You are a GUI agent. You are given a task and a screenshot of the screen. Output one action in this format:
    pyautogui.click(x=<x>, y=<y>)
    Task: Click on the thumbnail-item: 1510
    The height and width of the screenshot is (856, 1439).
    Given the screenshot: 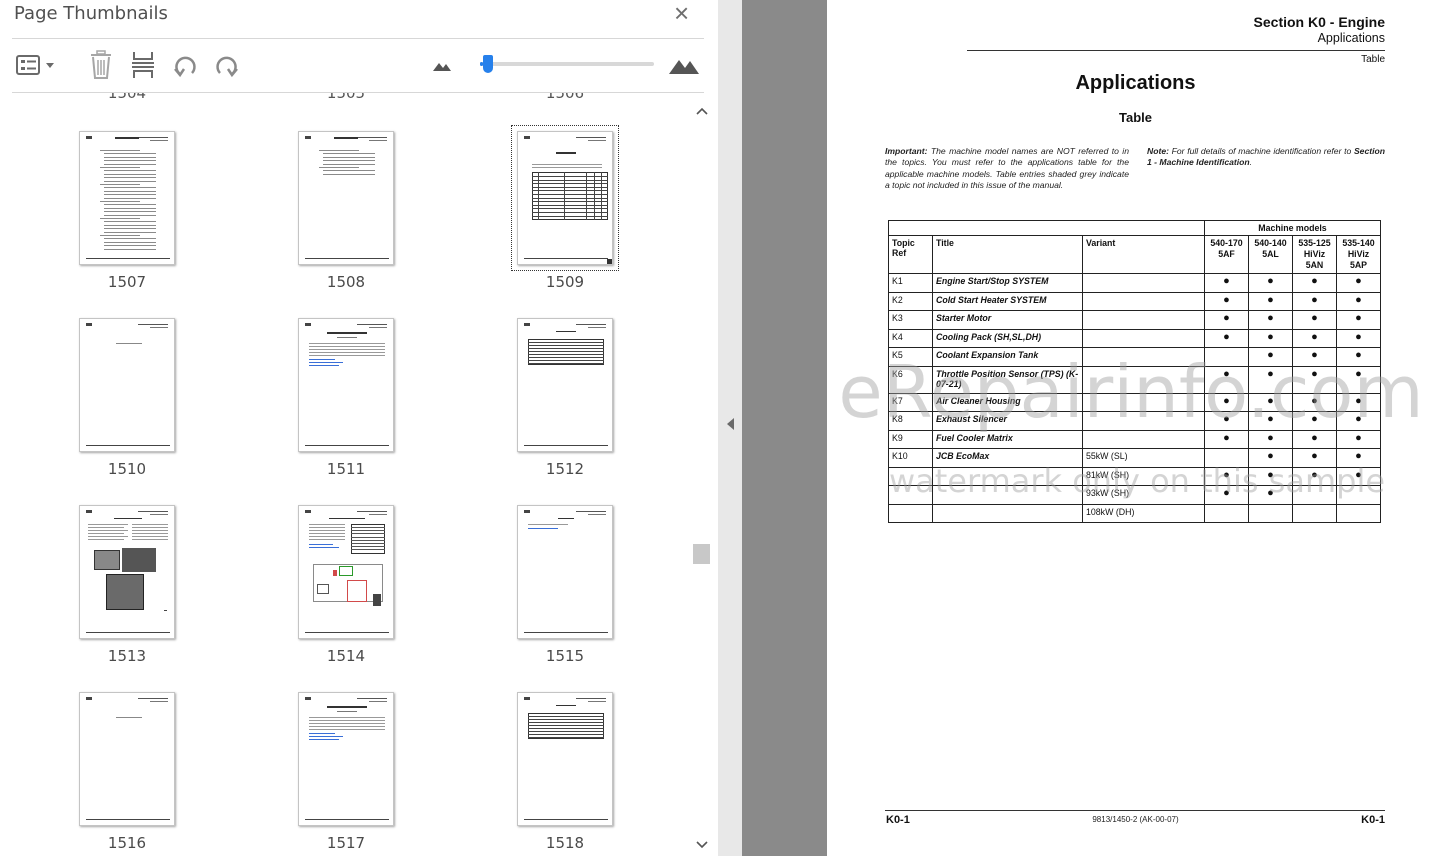 What is the action you would take?
    pyautogui.click(x=127, y=400)
    